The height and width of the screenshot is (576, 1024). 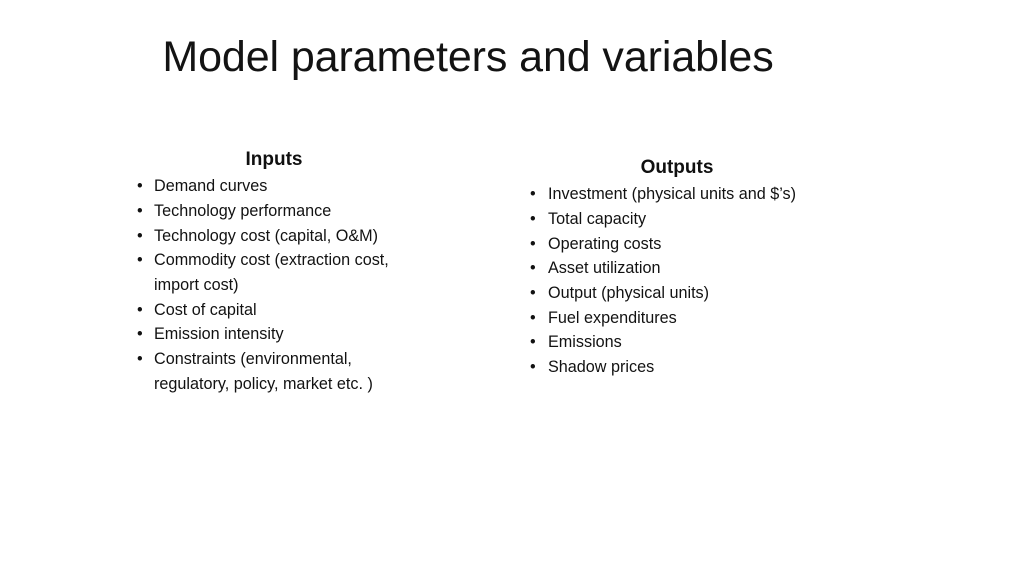 What do you see at coordinates (629, 292) in the screenshot?
I see `list-item-label: Output (physical units)` at bounding box center [629, 292].